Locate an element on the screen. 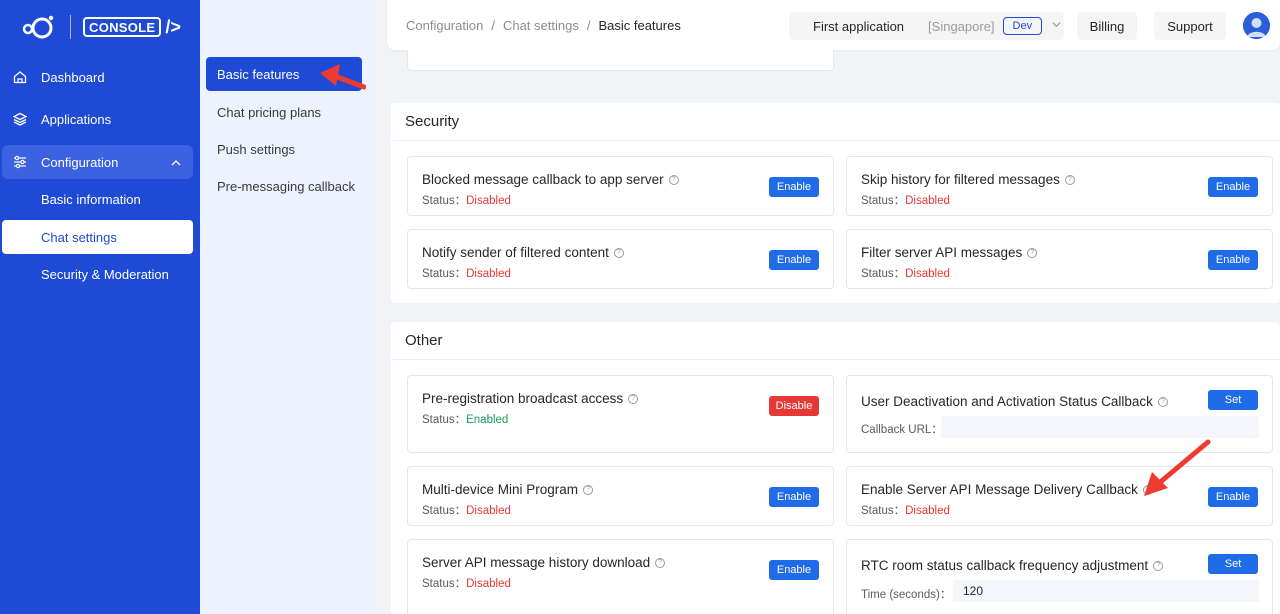  sec-item-chat-pricing-plans: Chat pricing plans is located at coordinates (284, 112).